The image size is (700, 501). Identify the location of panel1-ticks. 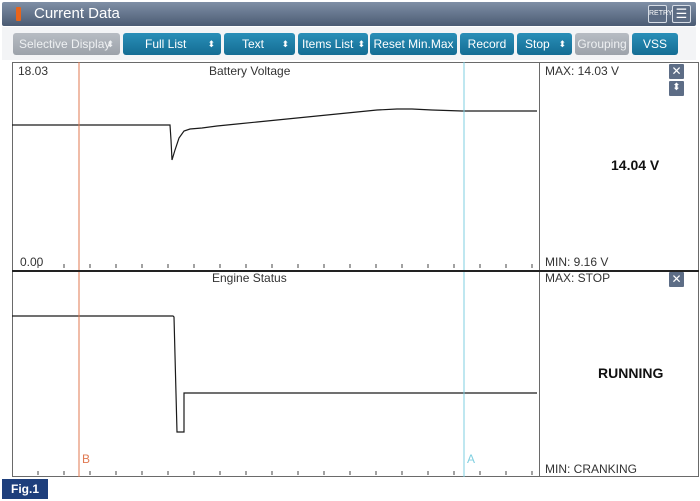
(285, 266).